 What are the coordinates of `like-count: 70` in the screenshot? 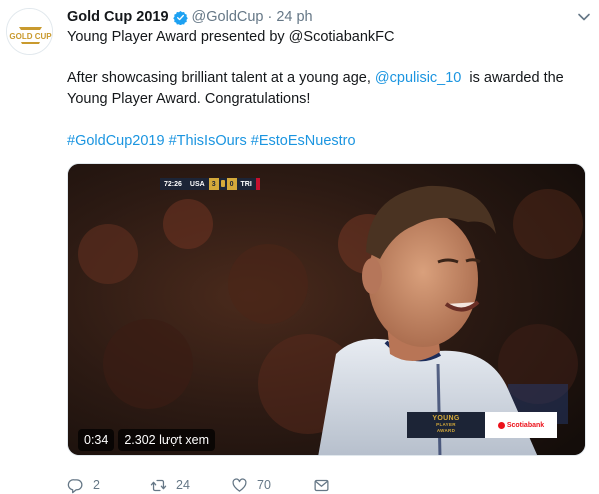 It's located at (264, 485).